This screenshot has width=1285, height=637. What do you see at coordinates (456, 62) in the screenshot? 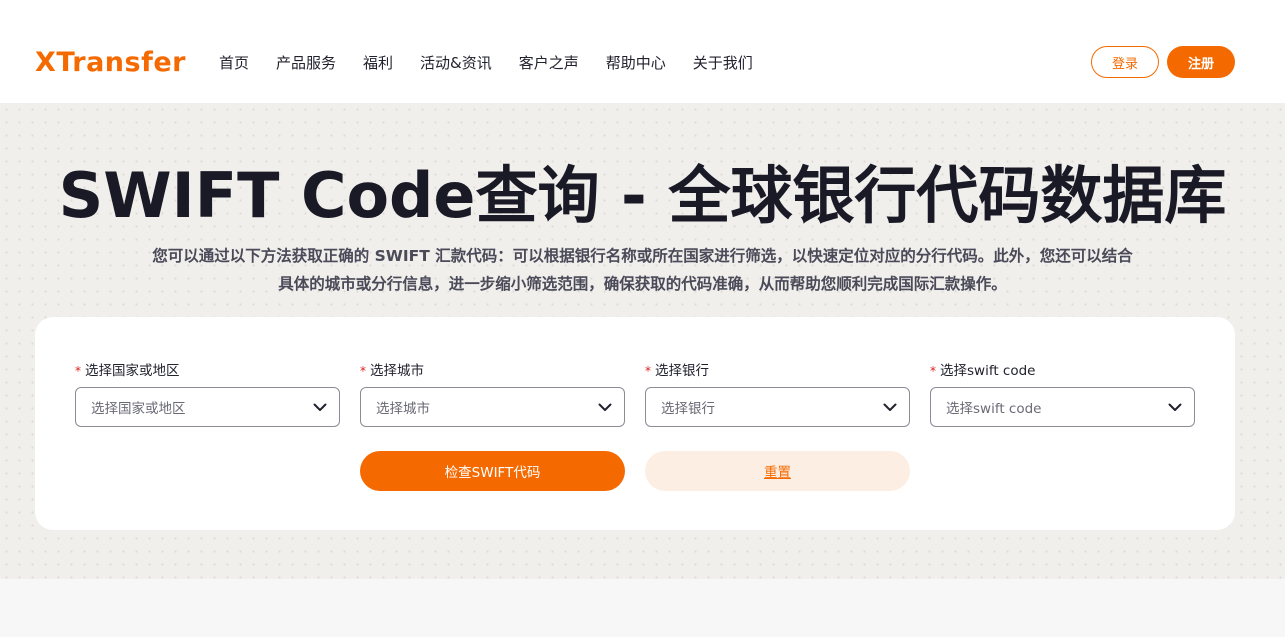
I see `nav-item-events-news: 活动&资讯` at bounding box center [456, 62].